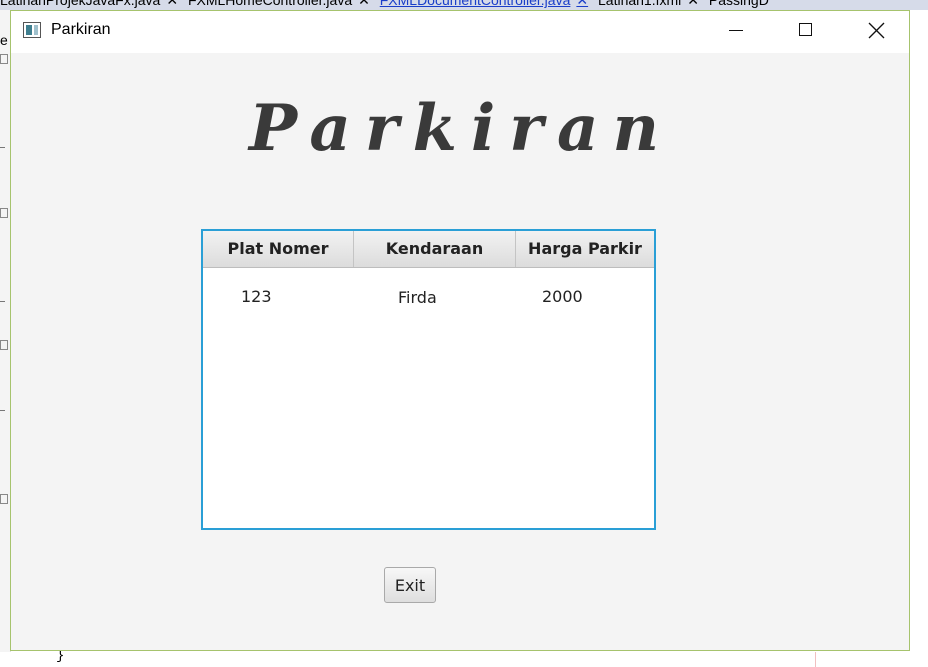 The width and height of the screenshot is (928, 667). I want to click on column-header-harga-parkir: Harga Parkir, so click(585, 249).